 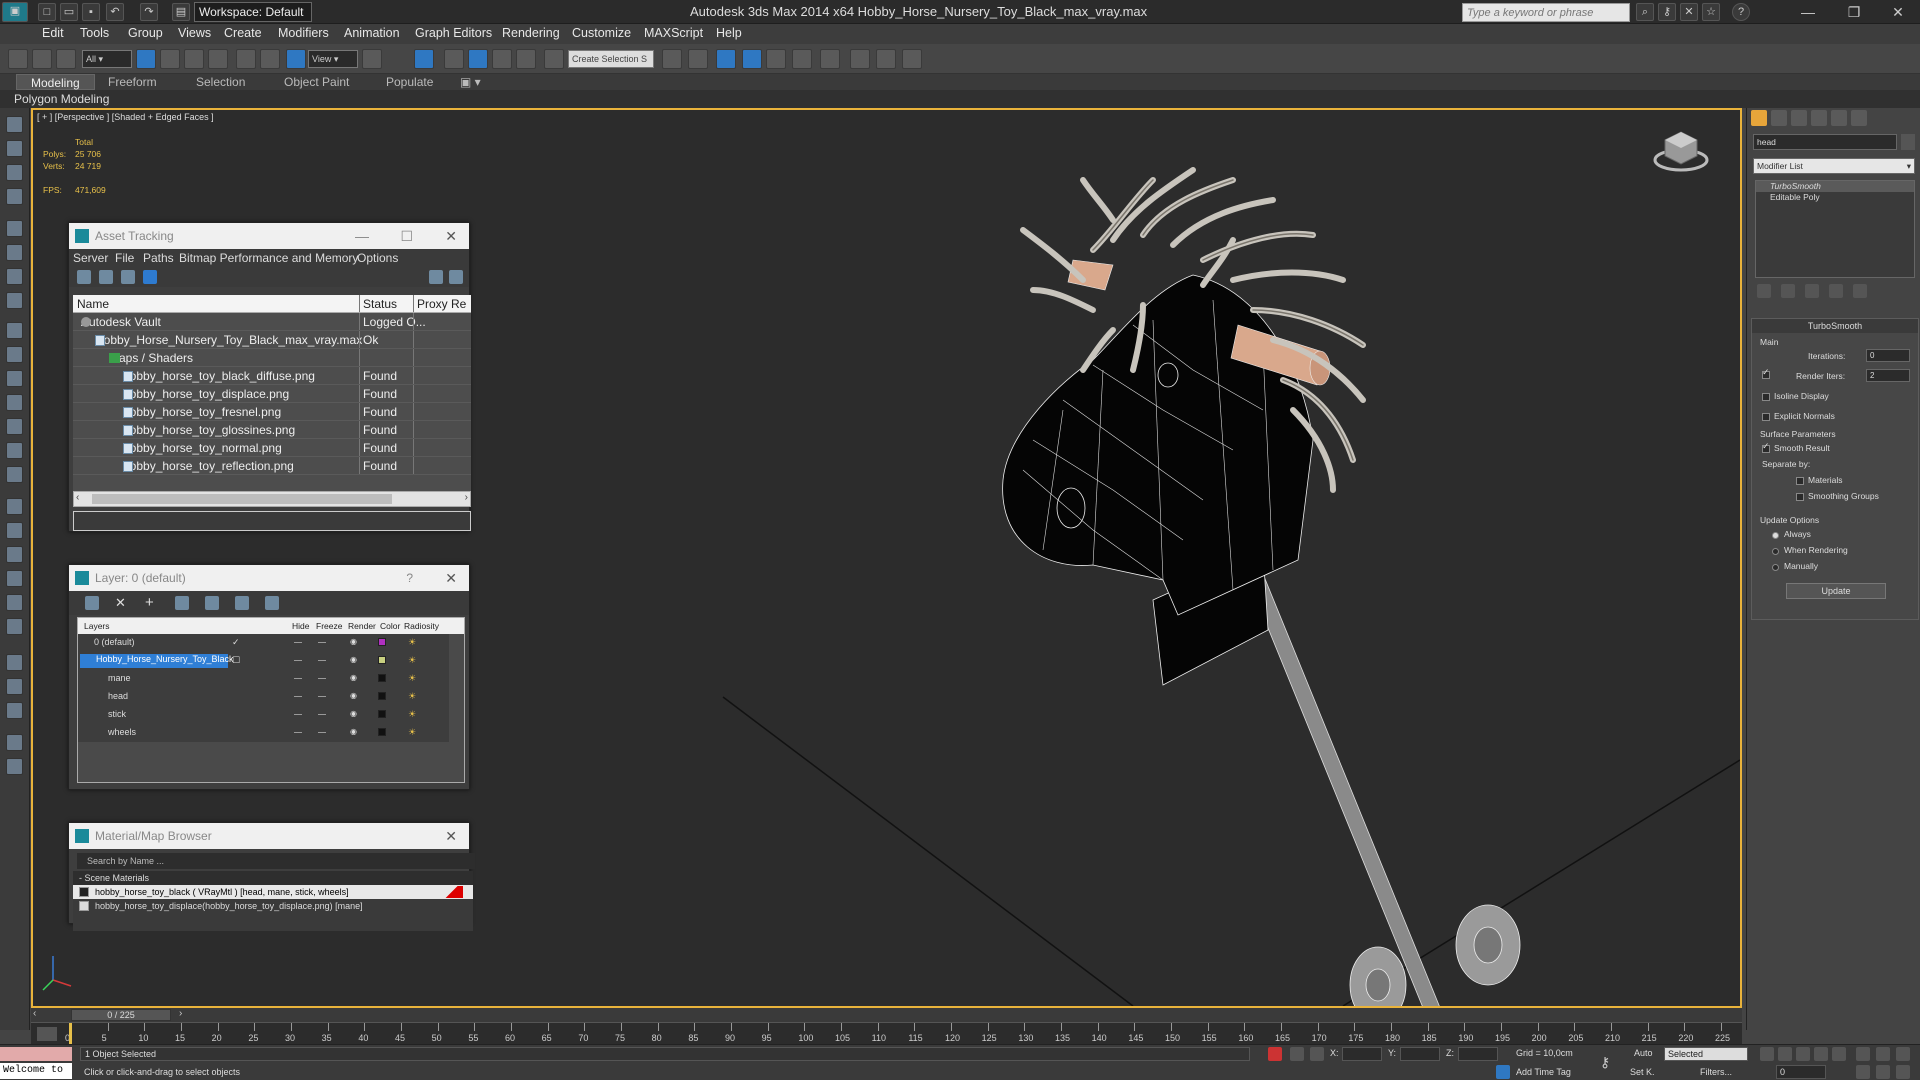 I want to click on z-coordinate-field, so click(x=1478, y=1054).